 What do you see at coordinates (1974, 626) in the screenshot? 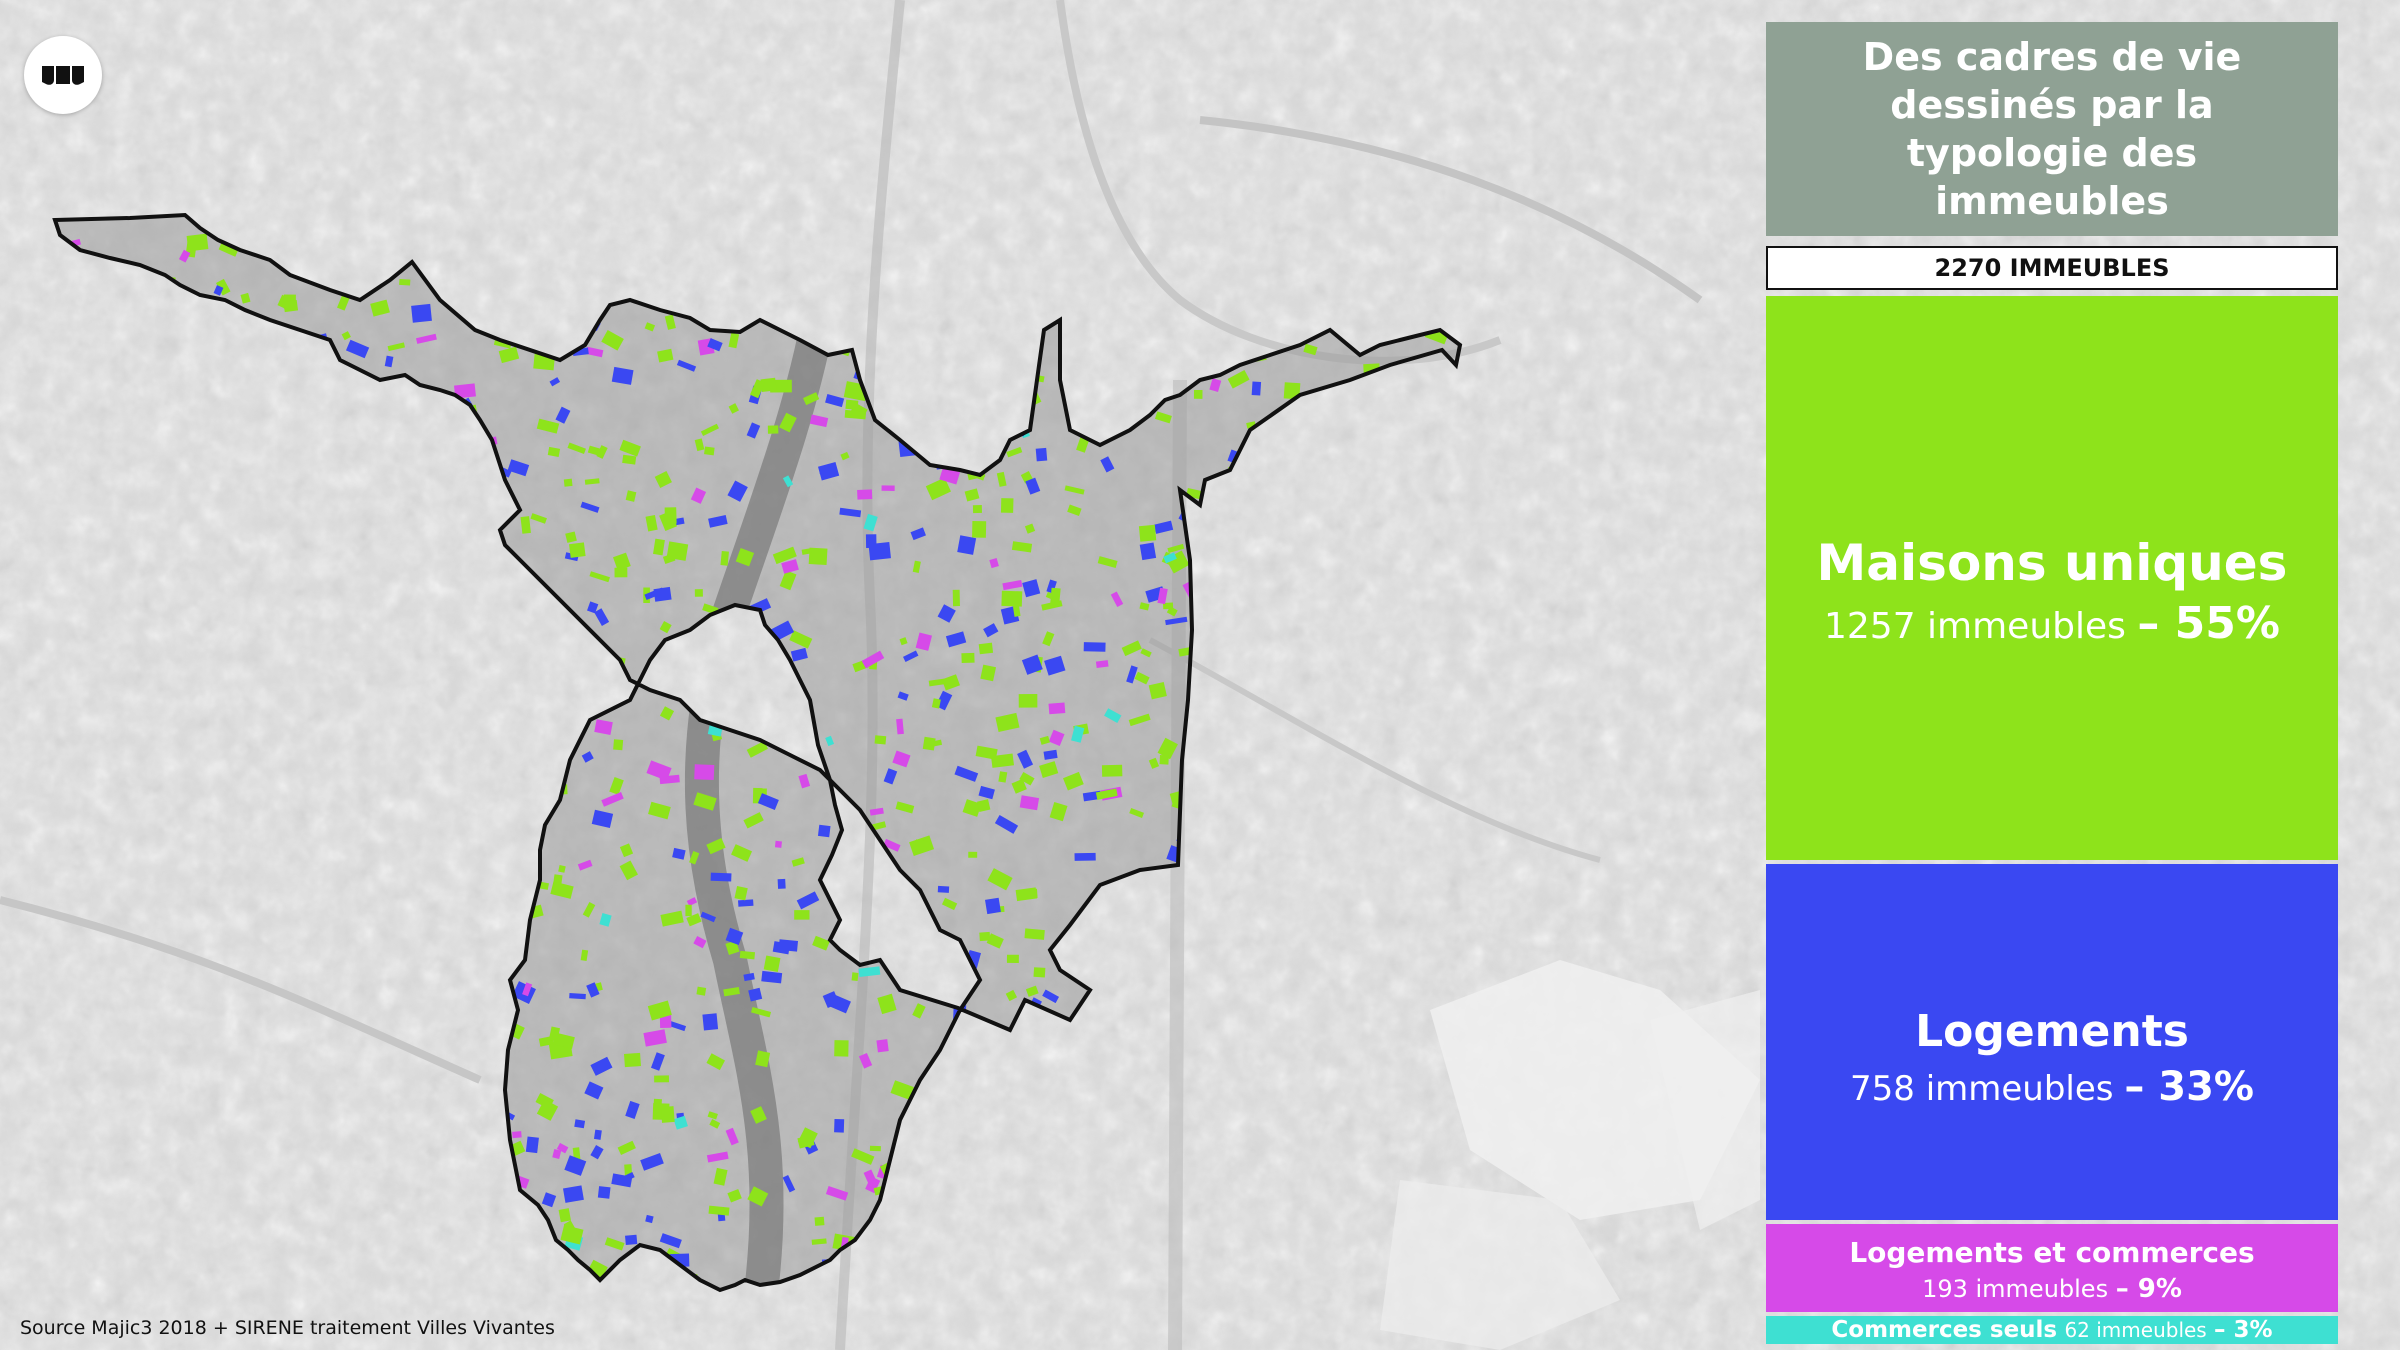
I see `category-count: 1257 immeubles` at bounding box center [1974, 626].